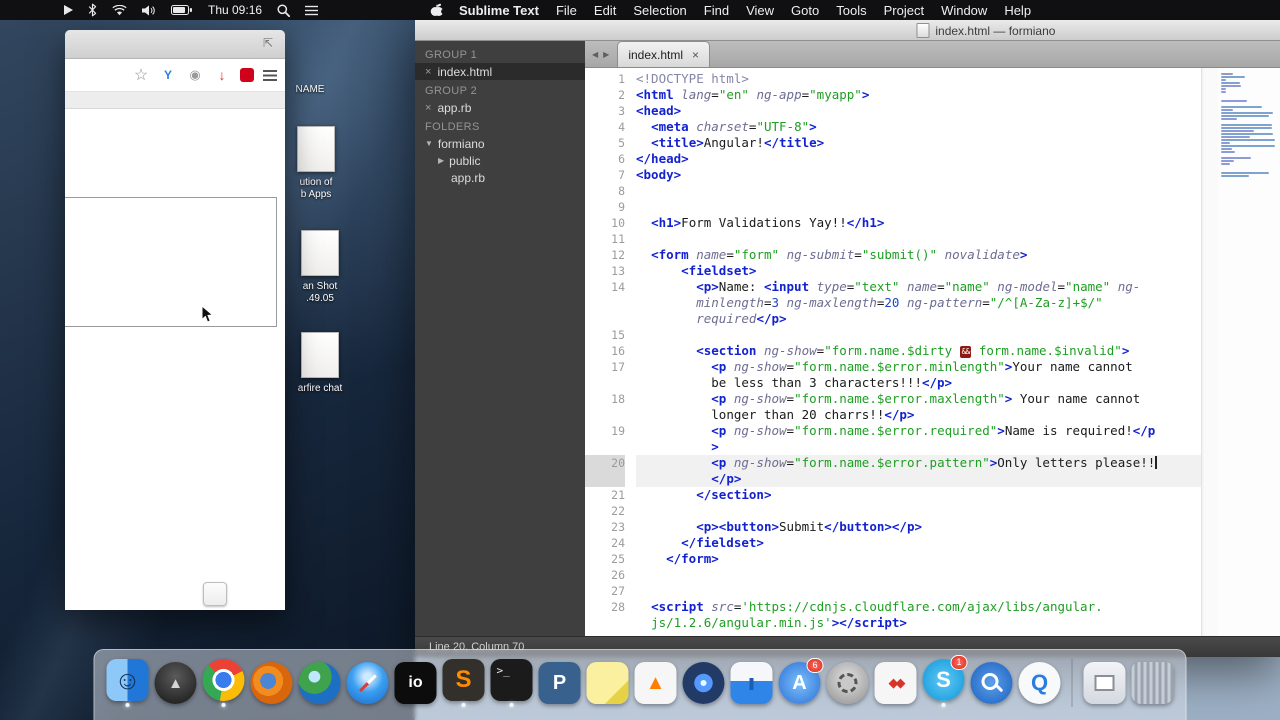  What do you see at coordinates (945, 681) in the screenshot?
I see `dock-skype-icon: 1` at bounding box center [945, 681].